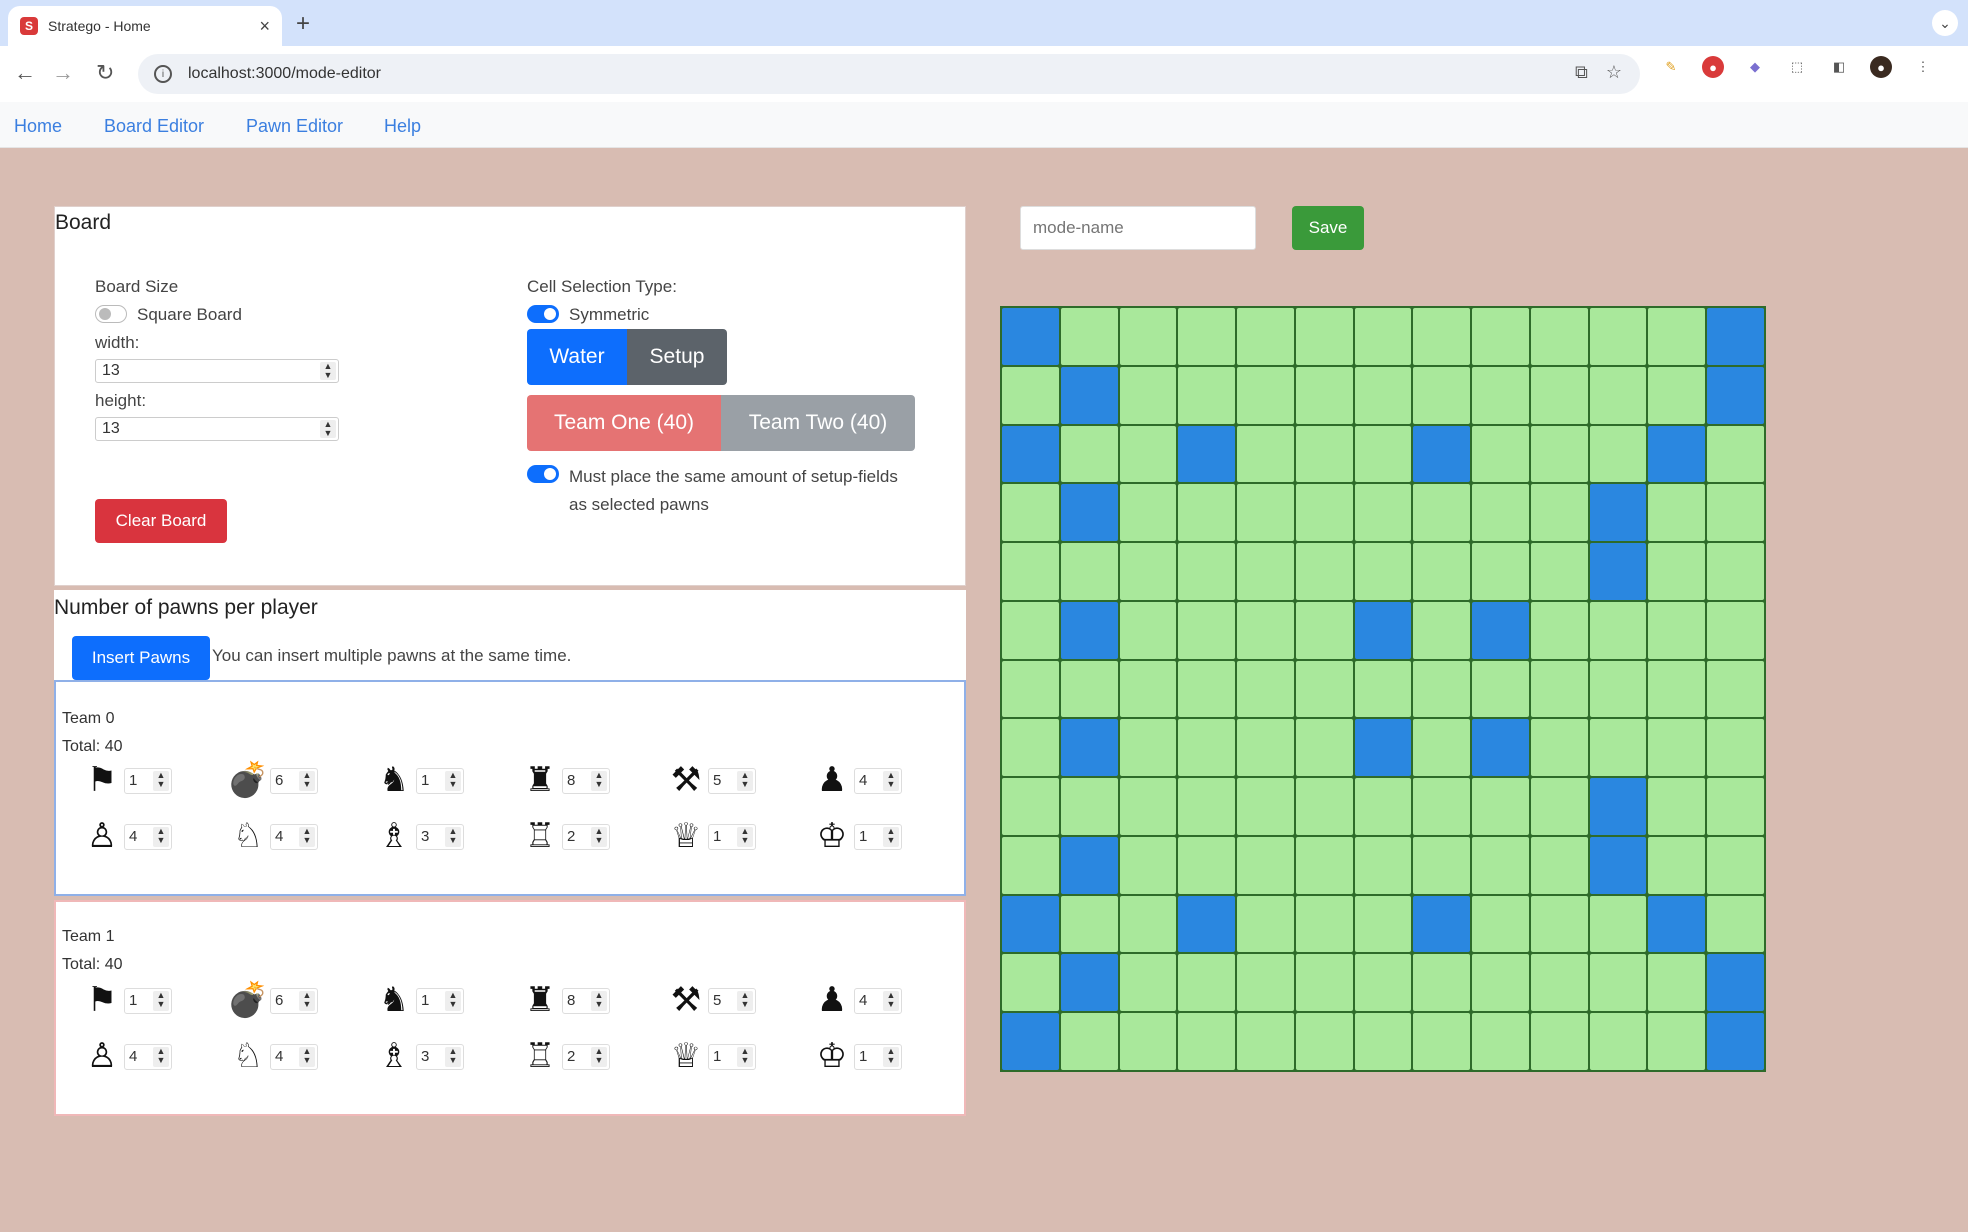 The height and width of the screenshot is (1232, 1968). What do you see at coordinates (328, 371) in the screenshot?
I see `width-stepper: ▲ ▼` at bounding box center [328, 371].